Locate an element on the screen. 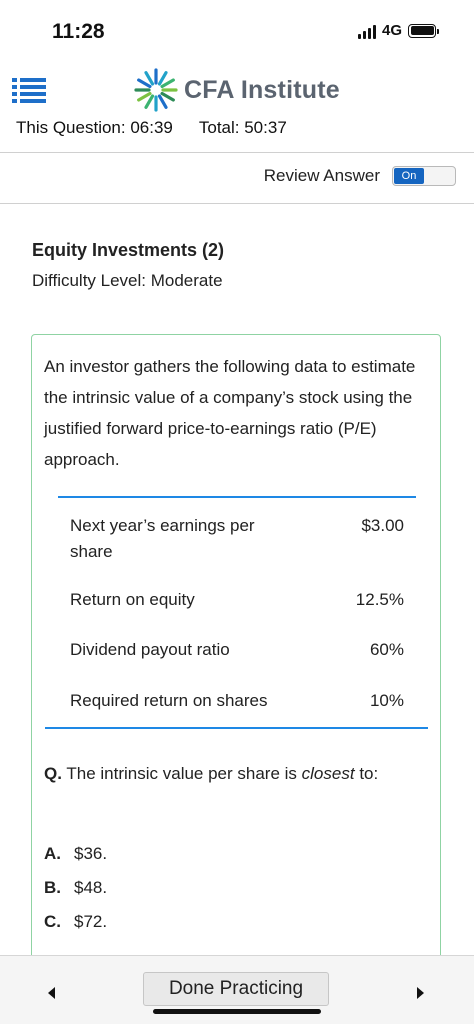 The image size is (474, 1024). option-b: B. $48. is located at coordinates (75, 895).